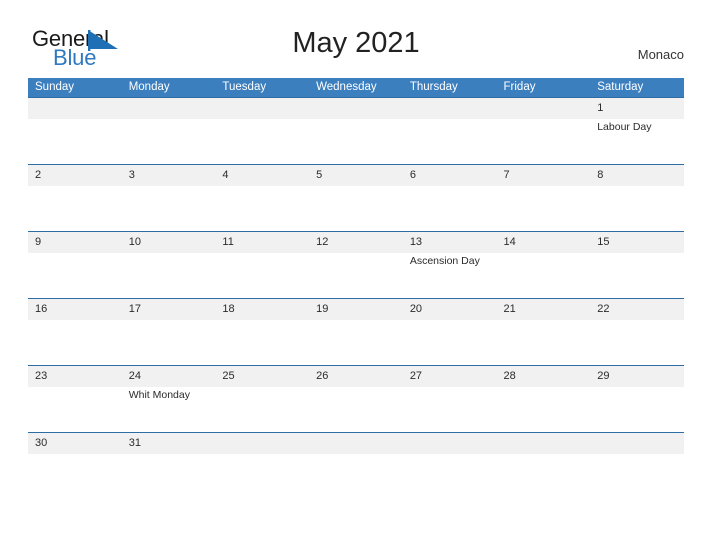  What do you see at coordinates (41, 443) in the screenshot?
I see `day-number: 30` at bounding box center [41, 443].